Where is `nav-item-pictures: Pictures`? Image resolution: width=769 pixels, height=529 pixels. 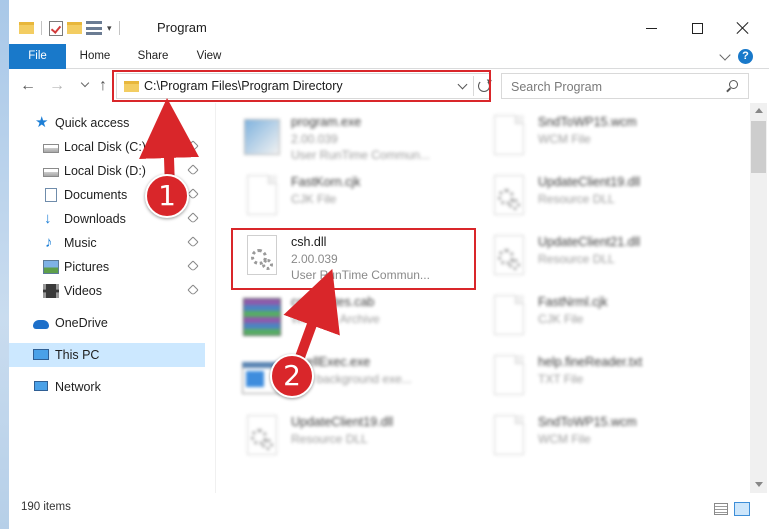
nav-item-pictures: Pictures is located at coordinates (107, 267).